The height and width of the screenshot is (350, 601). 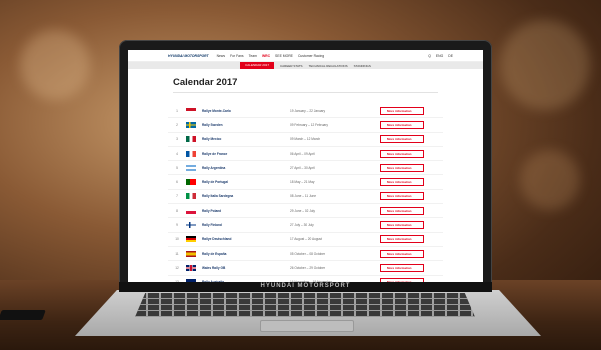 I want to click on rally-name: Rally Argentina, so click(x=246, y=168).